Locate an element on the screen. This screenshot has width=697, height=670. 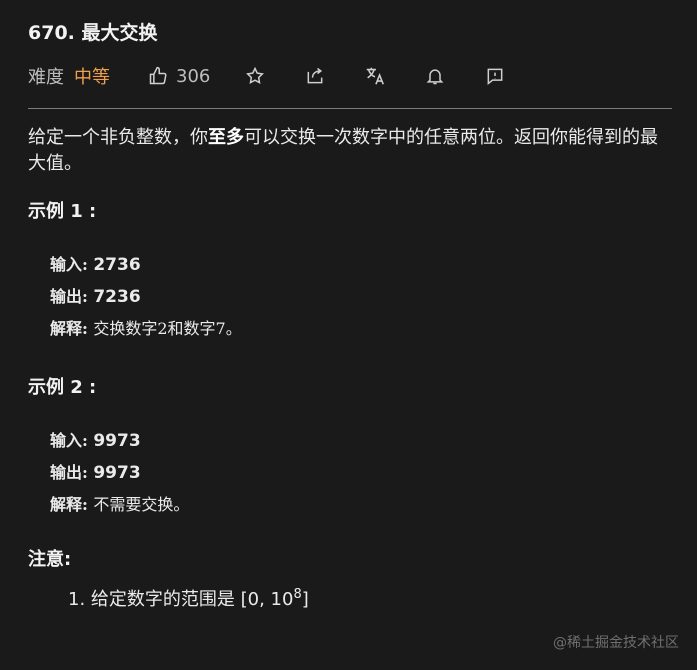
translate-icon is located at coordinates (375, 76).